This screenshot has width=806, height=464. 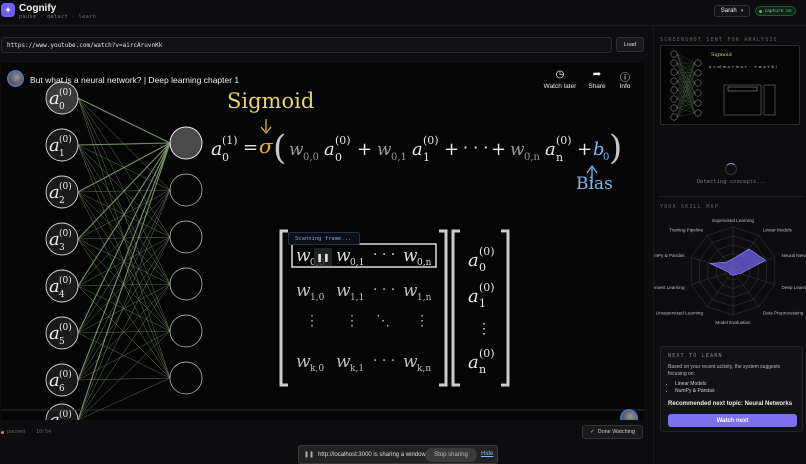 What do you see at coordinates (597, 86) in the screenshot?
I see `share-label: Share` at bounding box center [597, 86].